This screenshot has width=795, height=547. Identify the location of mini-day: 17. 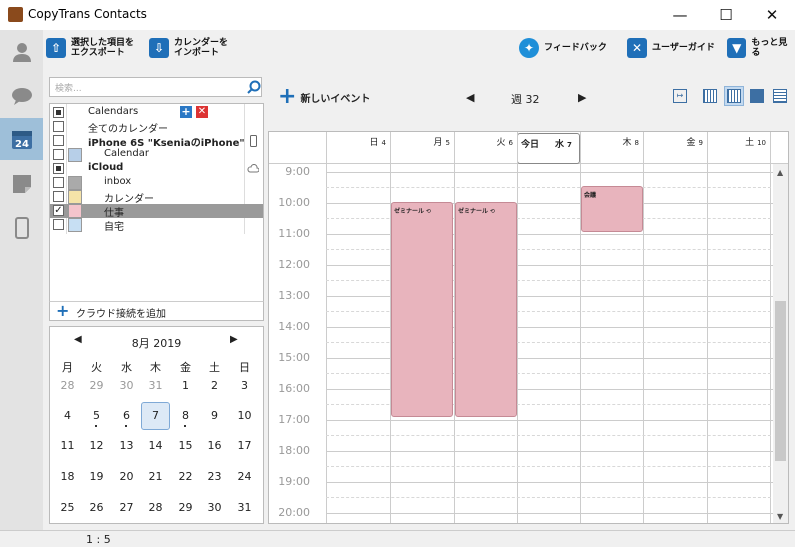
(244, 445).